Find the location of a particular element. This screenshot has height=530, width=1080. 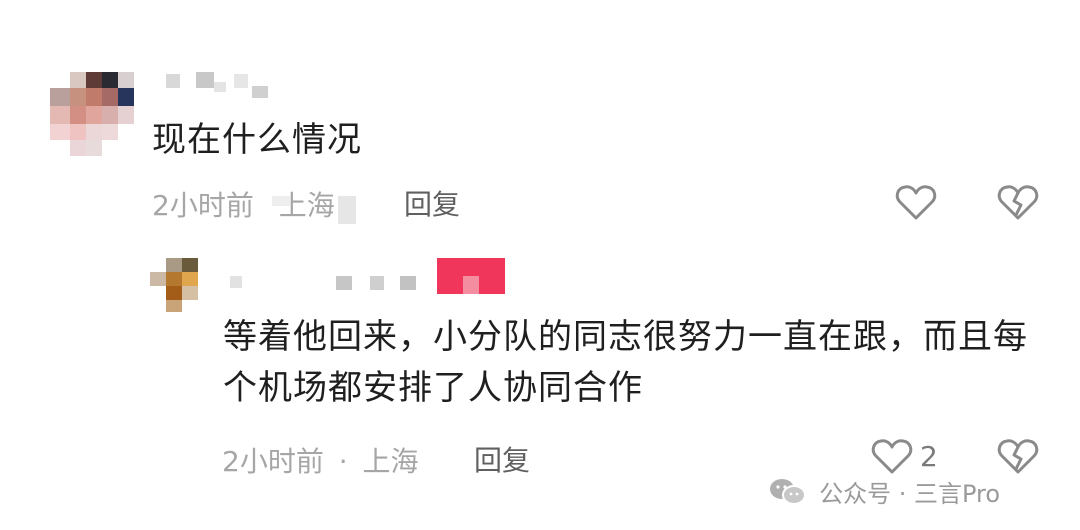

username is located at coordinates (226, 85).